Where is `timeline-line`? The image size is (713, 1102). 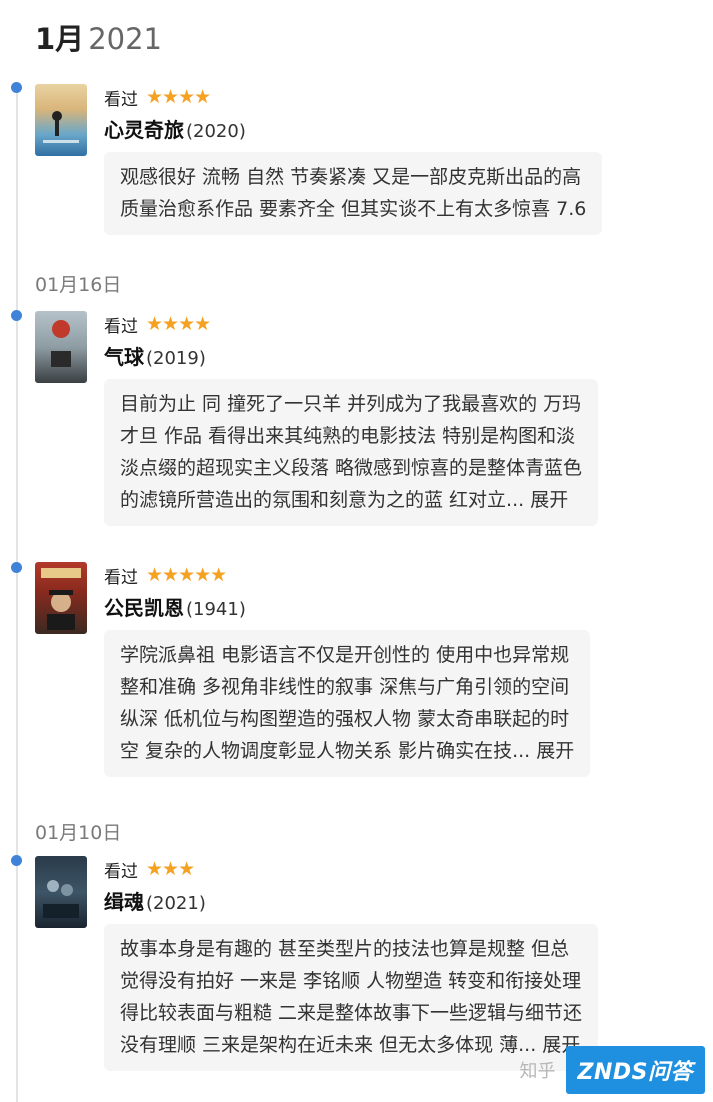
timeline-line is located at coordinates (17, 593).